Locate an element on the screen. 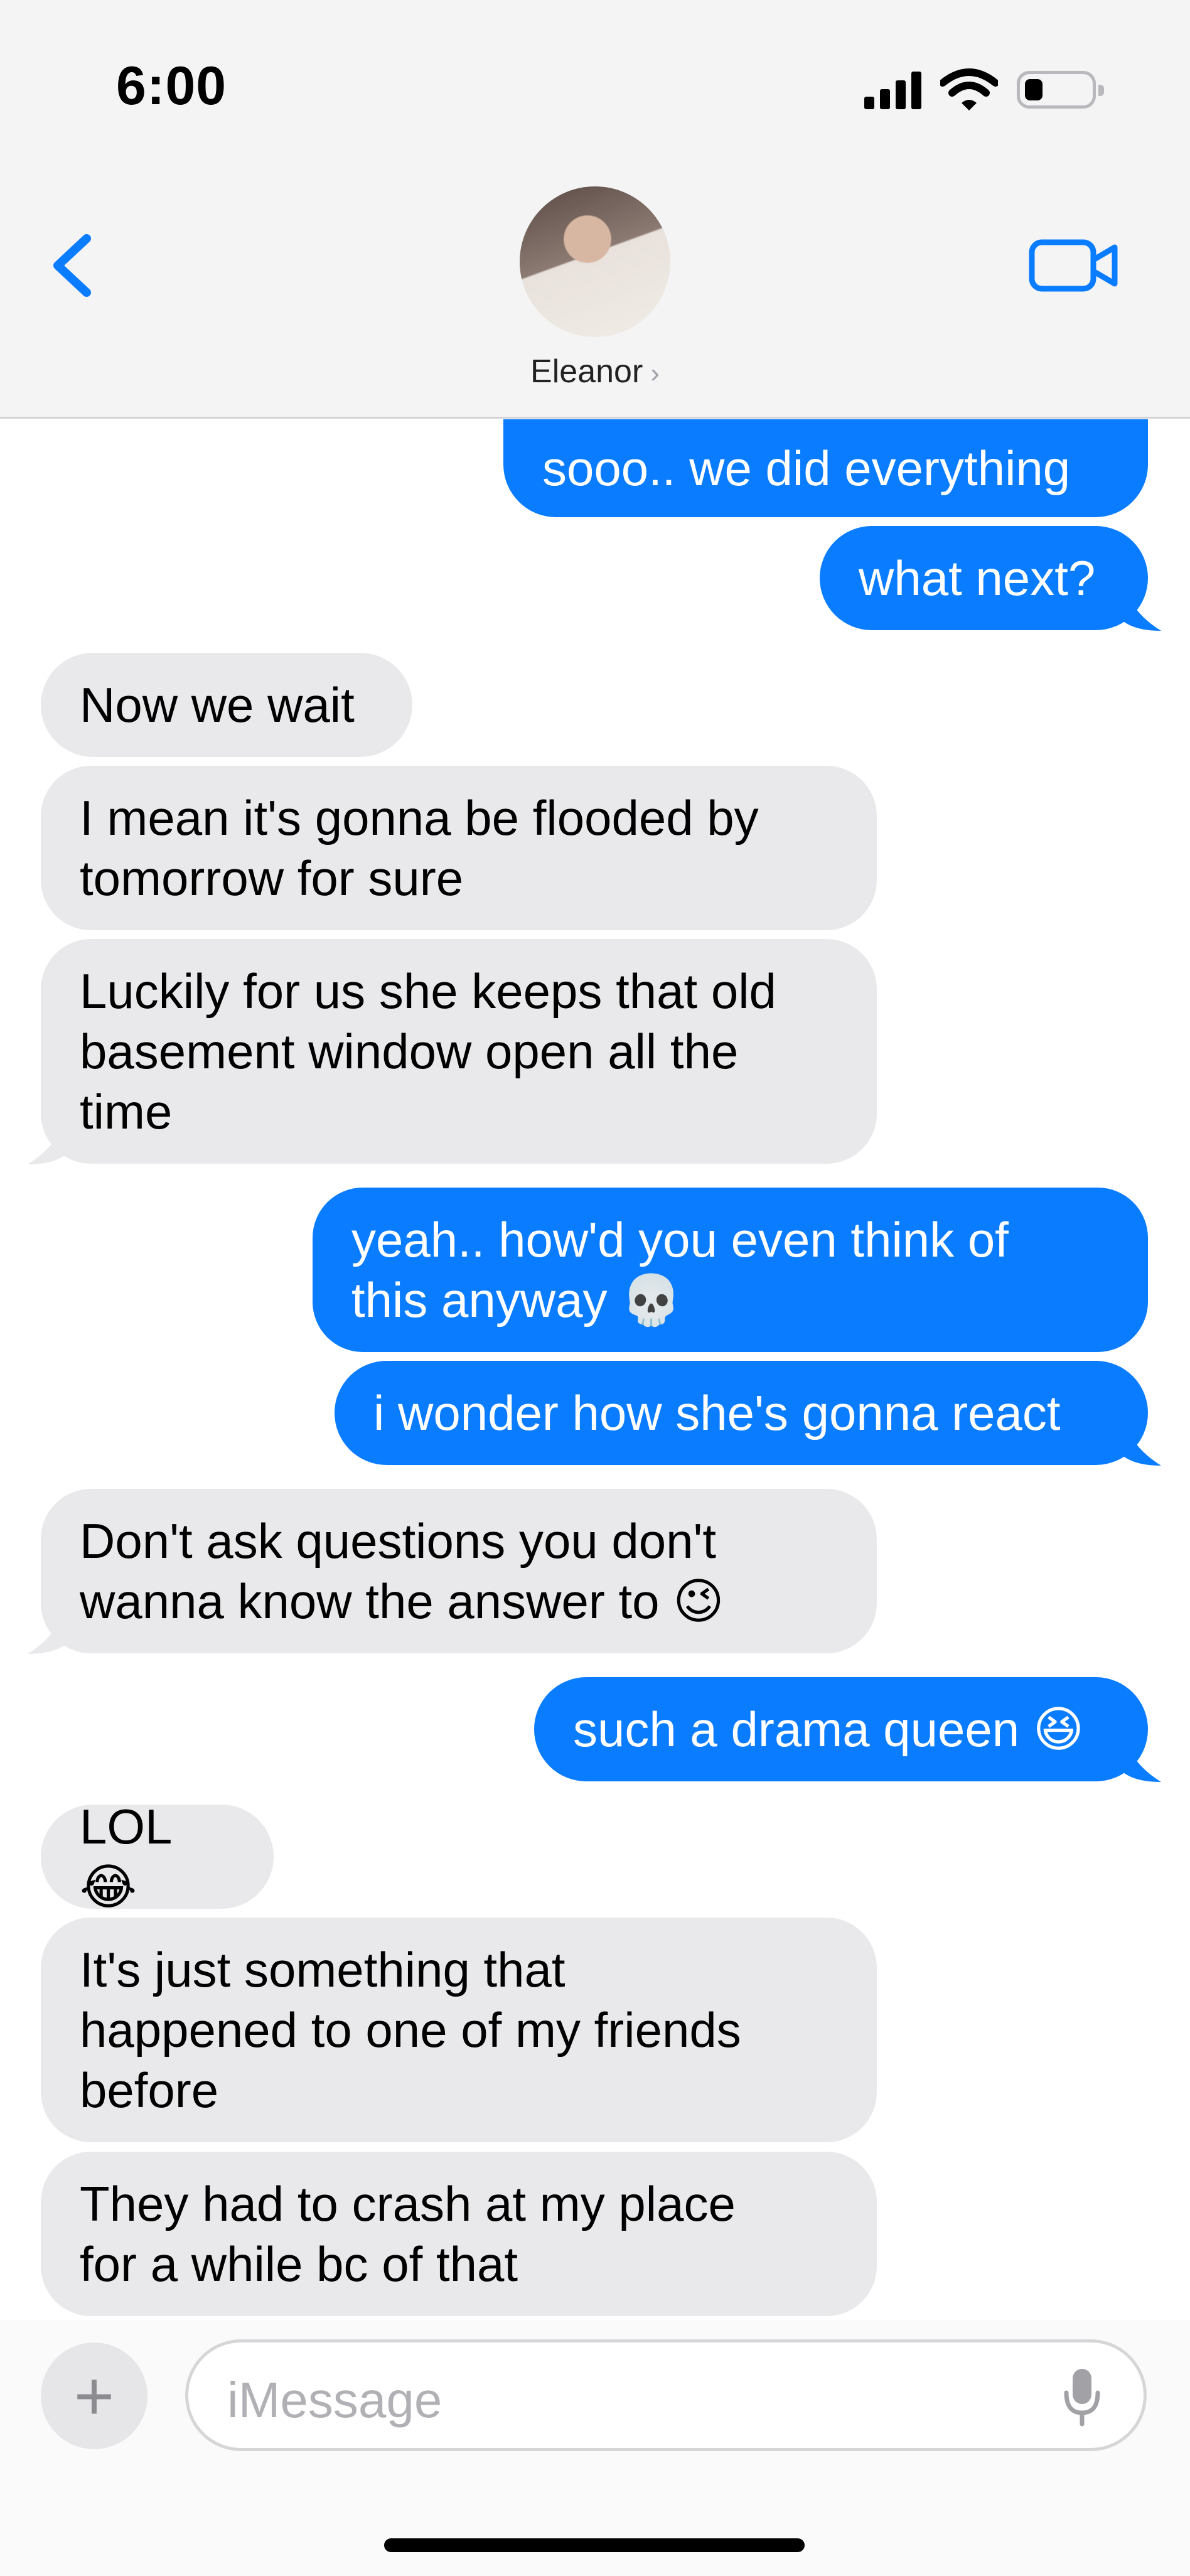 This screenshot has height=2576, width=1190. contact-avatar is located at coordinates (595, 261).